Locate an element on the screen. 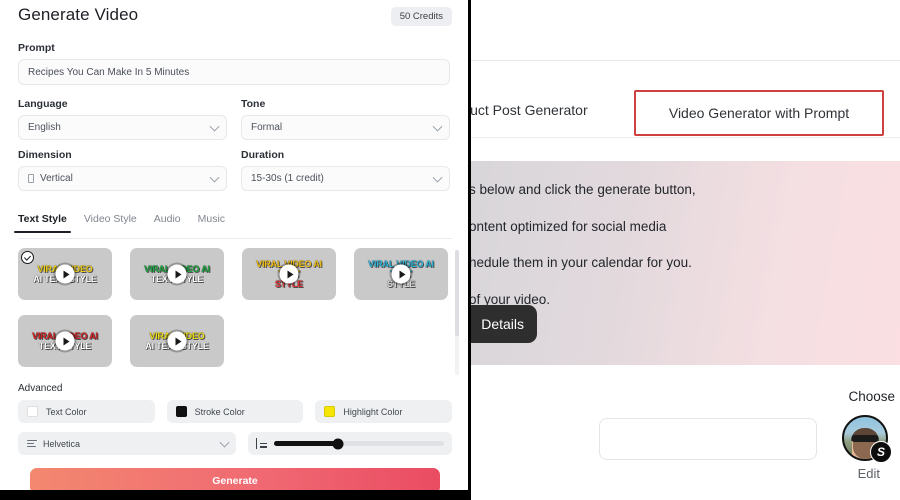 Image resolution: width=900 pixels, height=500 pixels. page-title: Generate Video is located at coordinates (78, 14).